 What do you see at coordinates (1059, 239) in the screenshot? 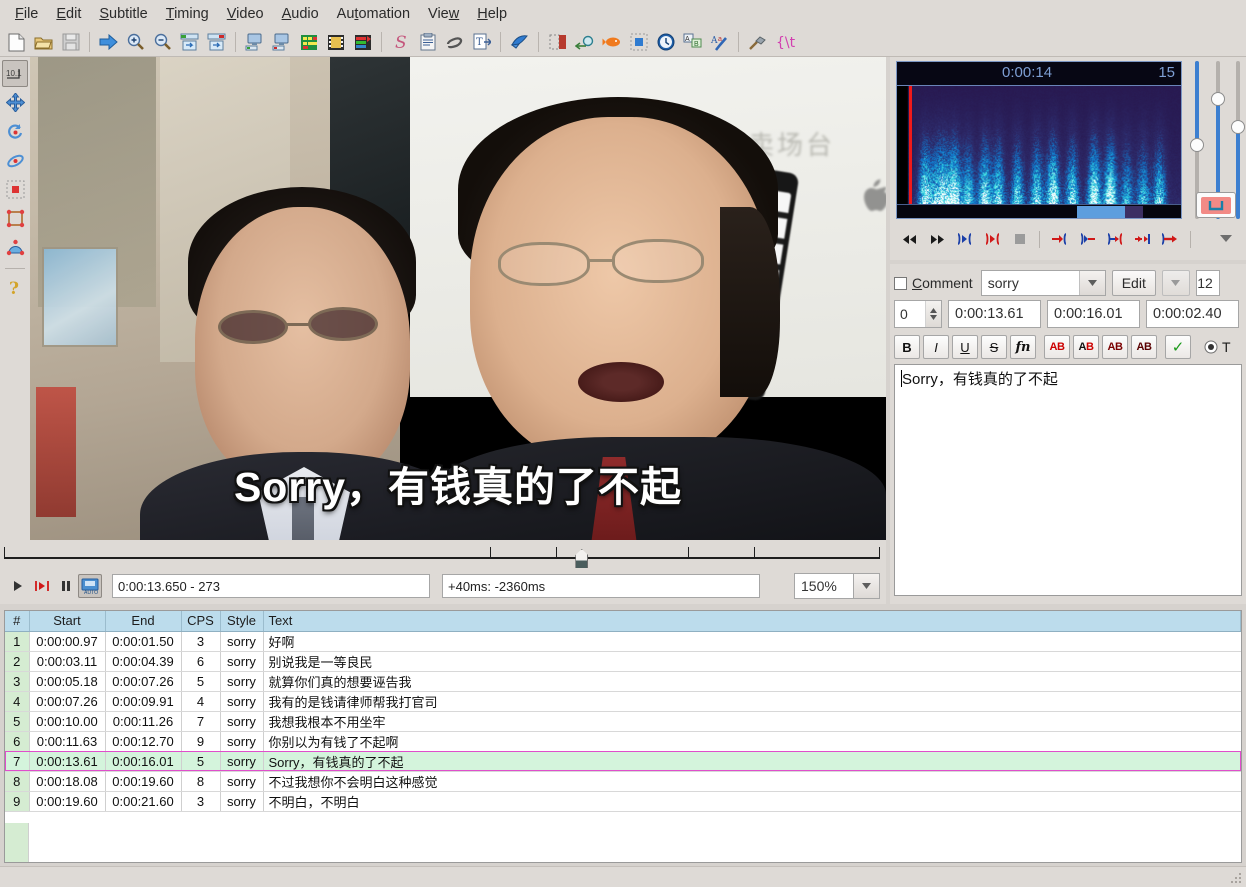
I see `commit-start-icon` at bounding box center [1059, 239].